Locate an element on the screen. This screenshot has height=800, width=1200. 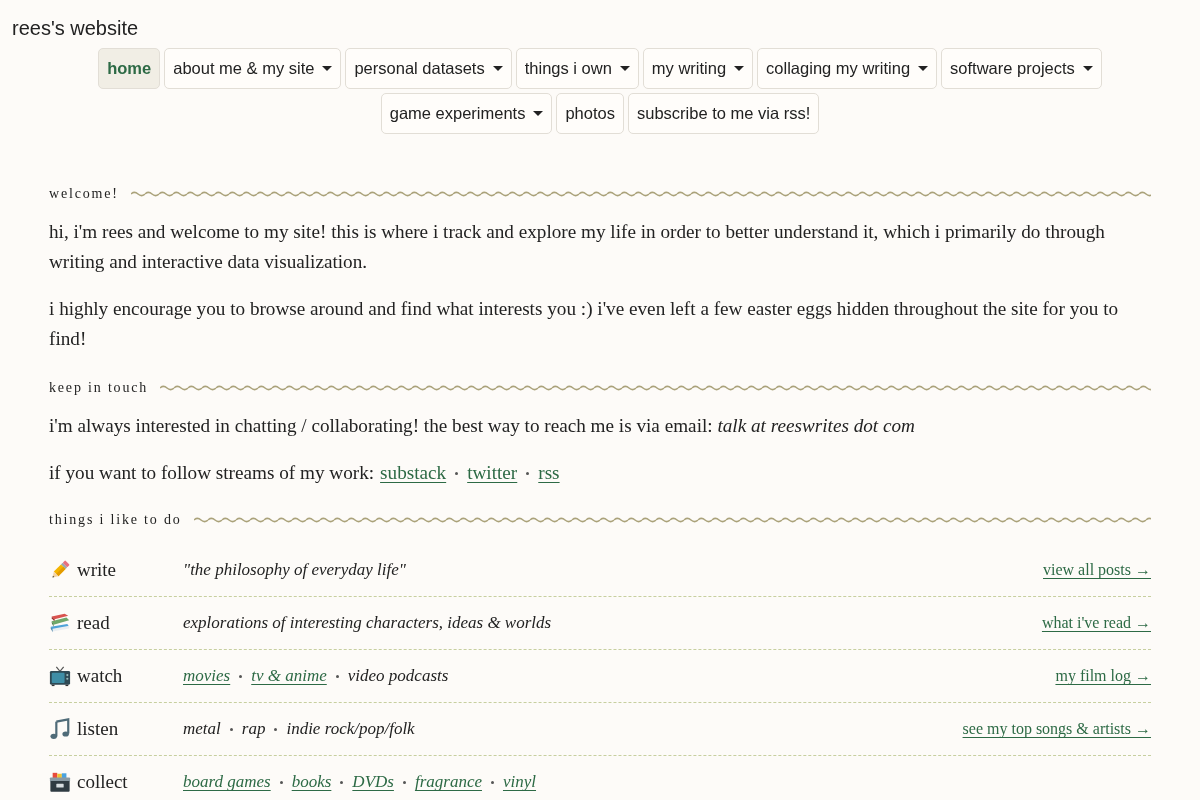
site-title: rees's website is located at coordinates (75, 28).